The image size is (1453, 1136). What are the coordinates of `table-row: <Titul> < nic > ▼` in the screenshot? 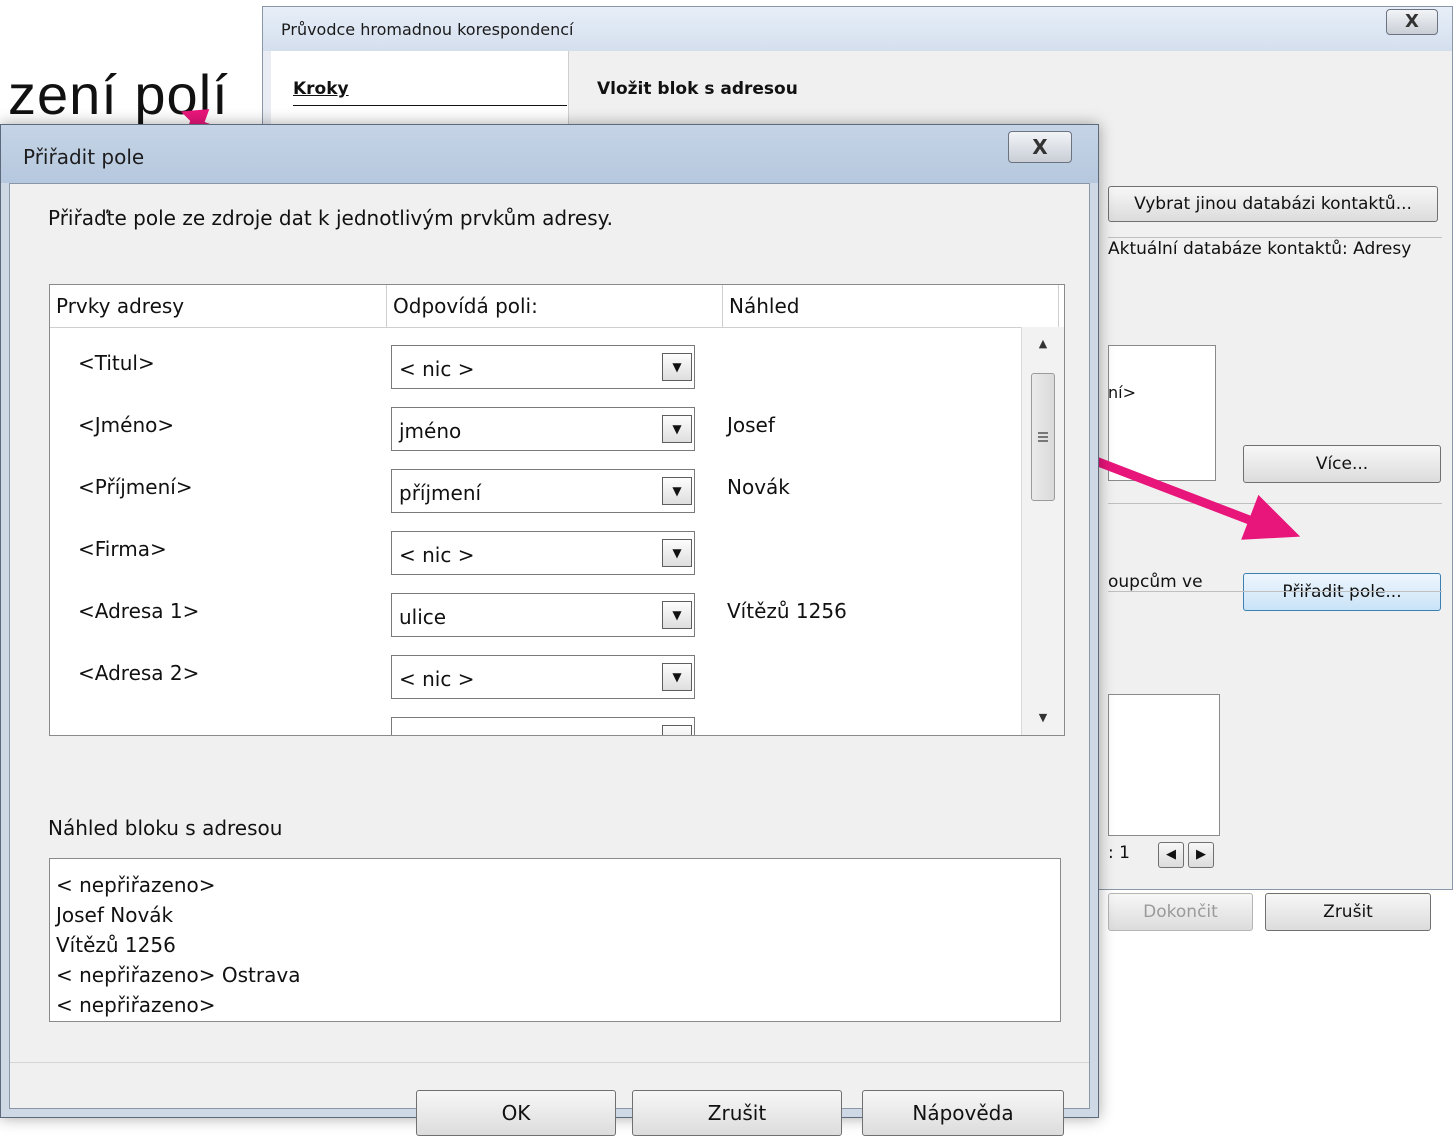 It's located at (534, 366).